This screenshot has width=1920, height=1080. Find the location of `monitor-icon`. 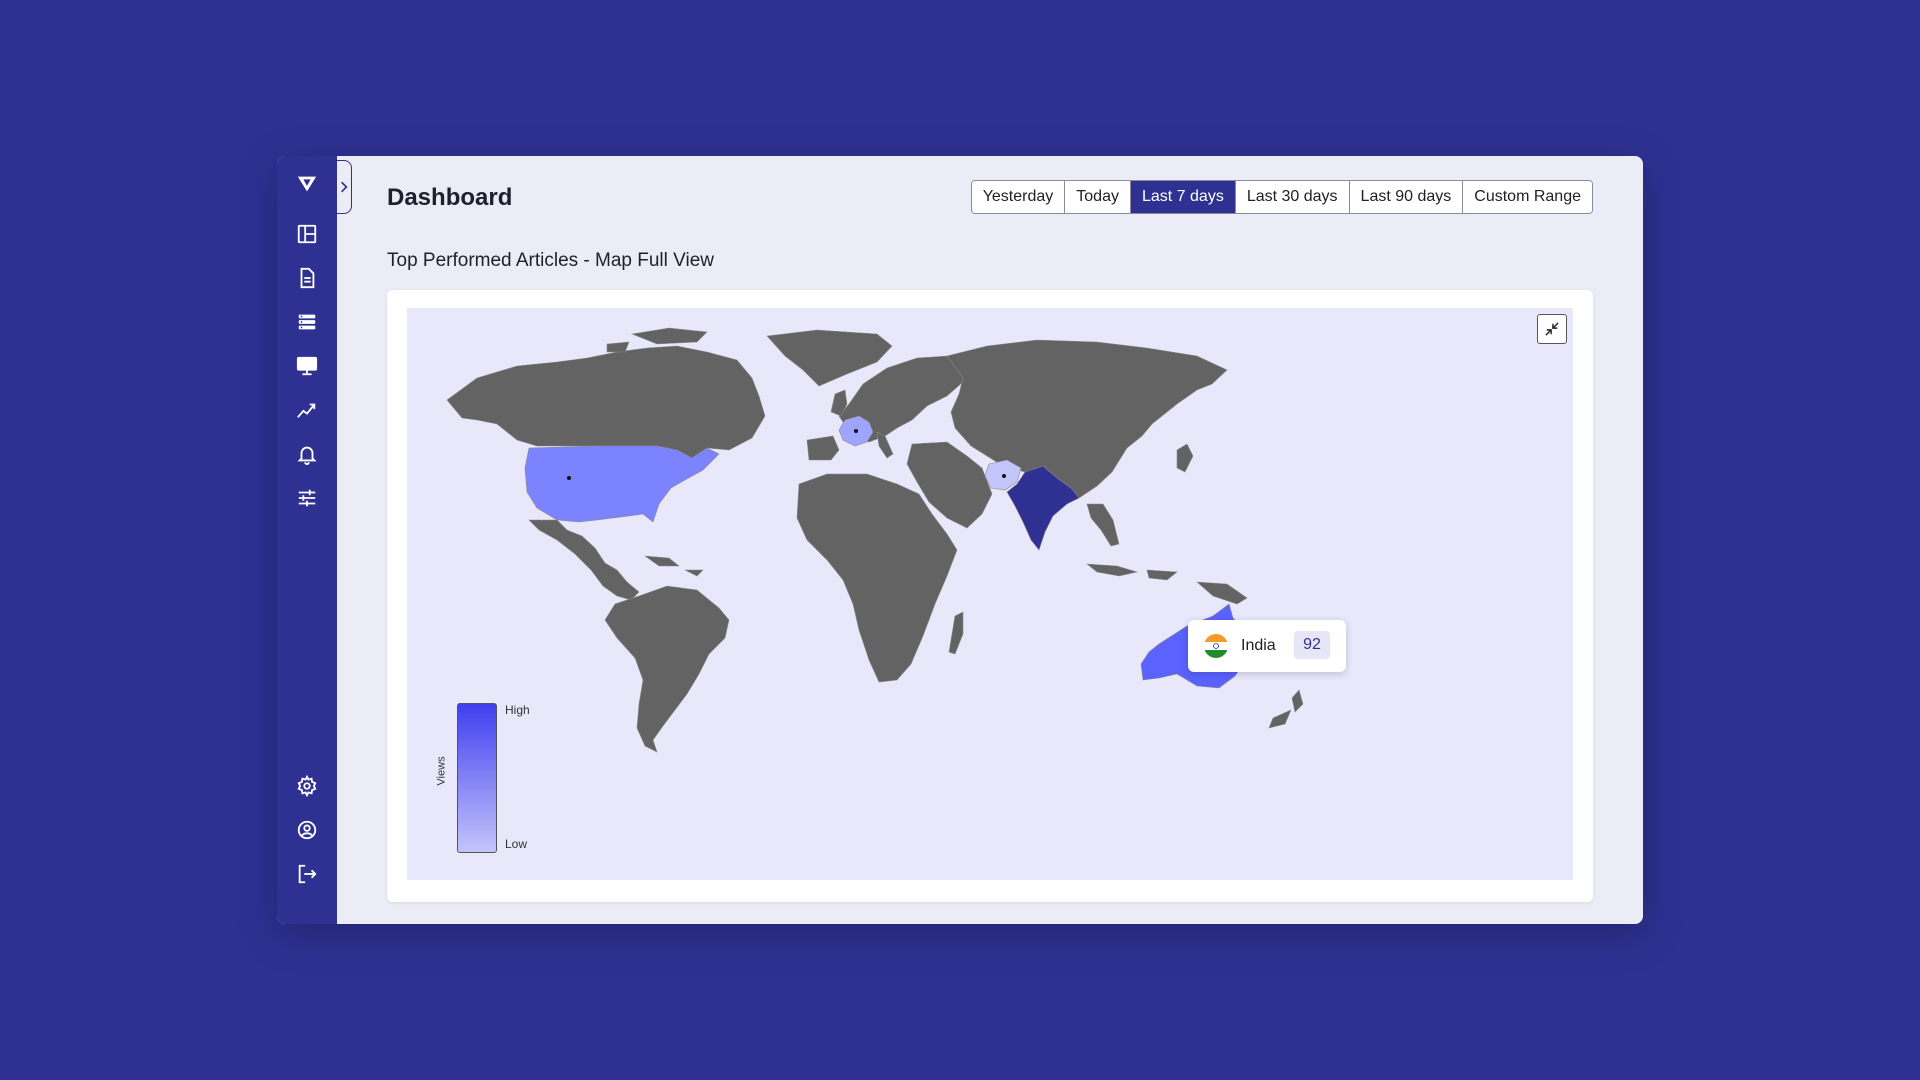

monitor-icon is located at coordinates (307, 366).